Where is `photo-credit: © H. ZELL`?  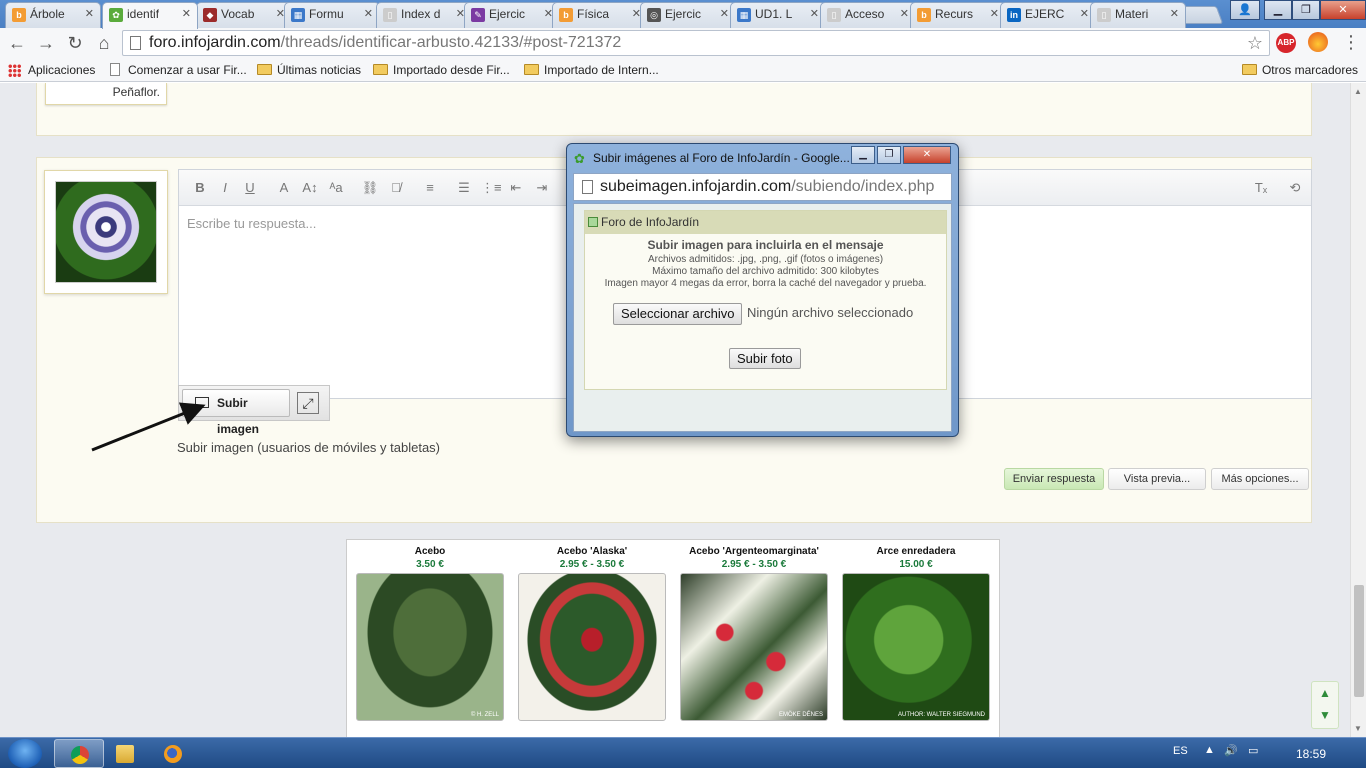
photo-credit: © H. ZELL is located at coordinates (484, 715).